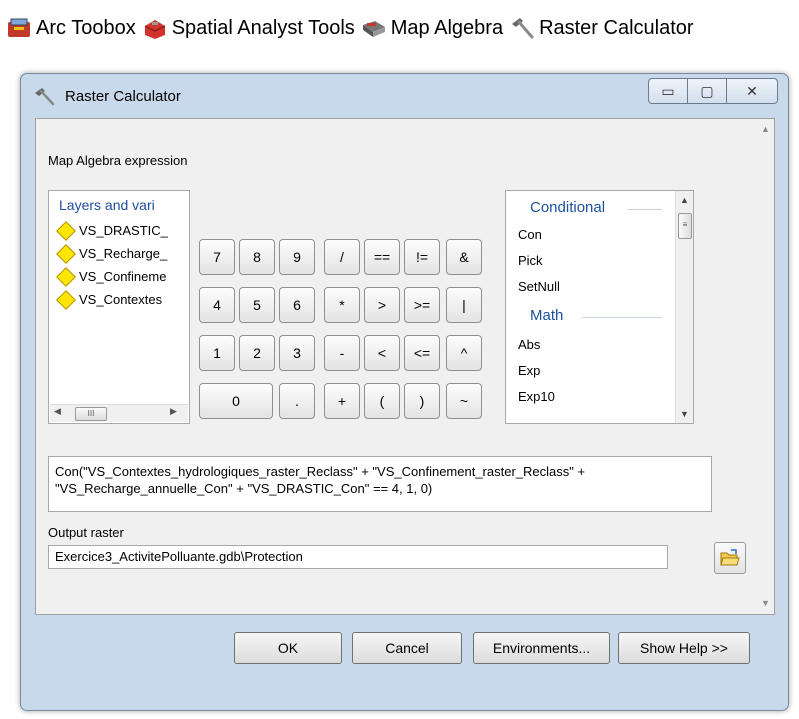  What do you see at coordinates (297, 257) in the screenshot?
I see `key-9: 9` at bounding box center [297, 257].